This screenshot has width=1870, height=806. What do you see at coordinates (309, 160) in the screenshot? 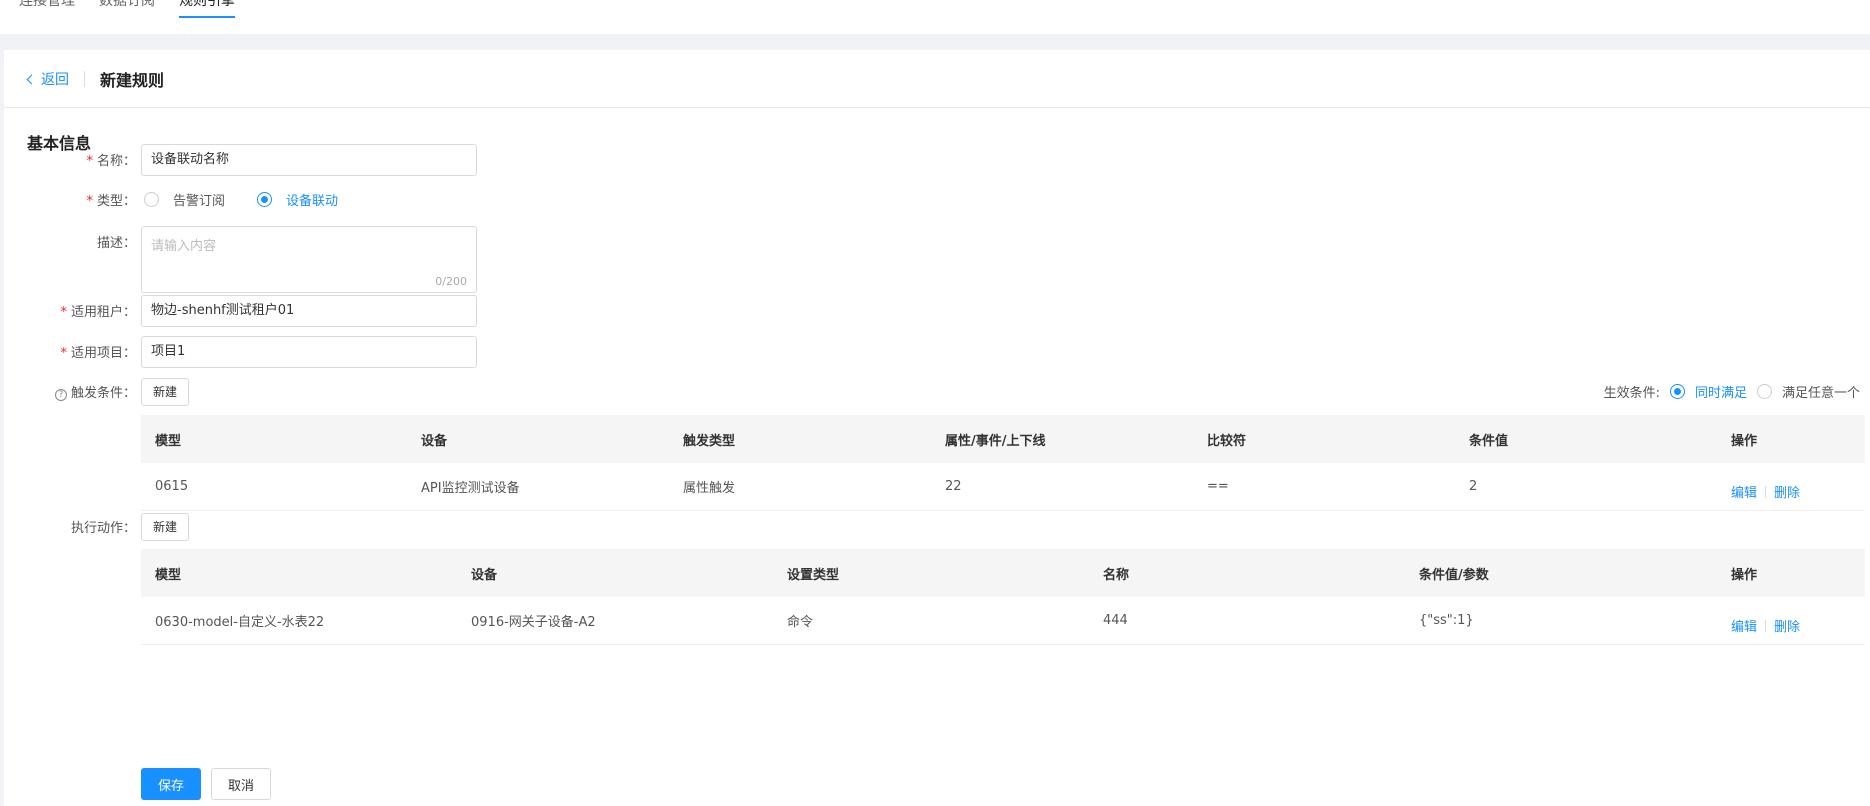
I see `name-input: 设备联动名称` at bounding box center [309, 160].